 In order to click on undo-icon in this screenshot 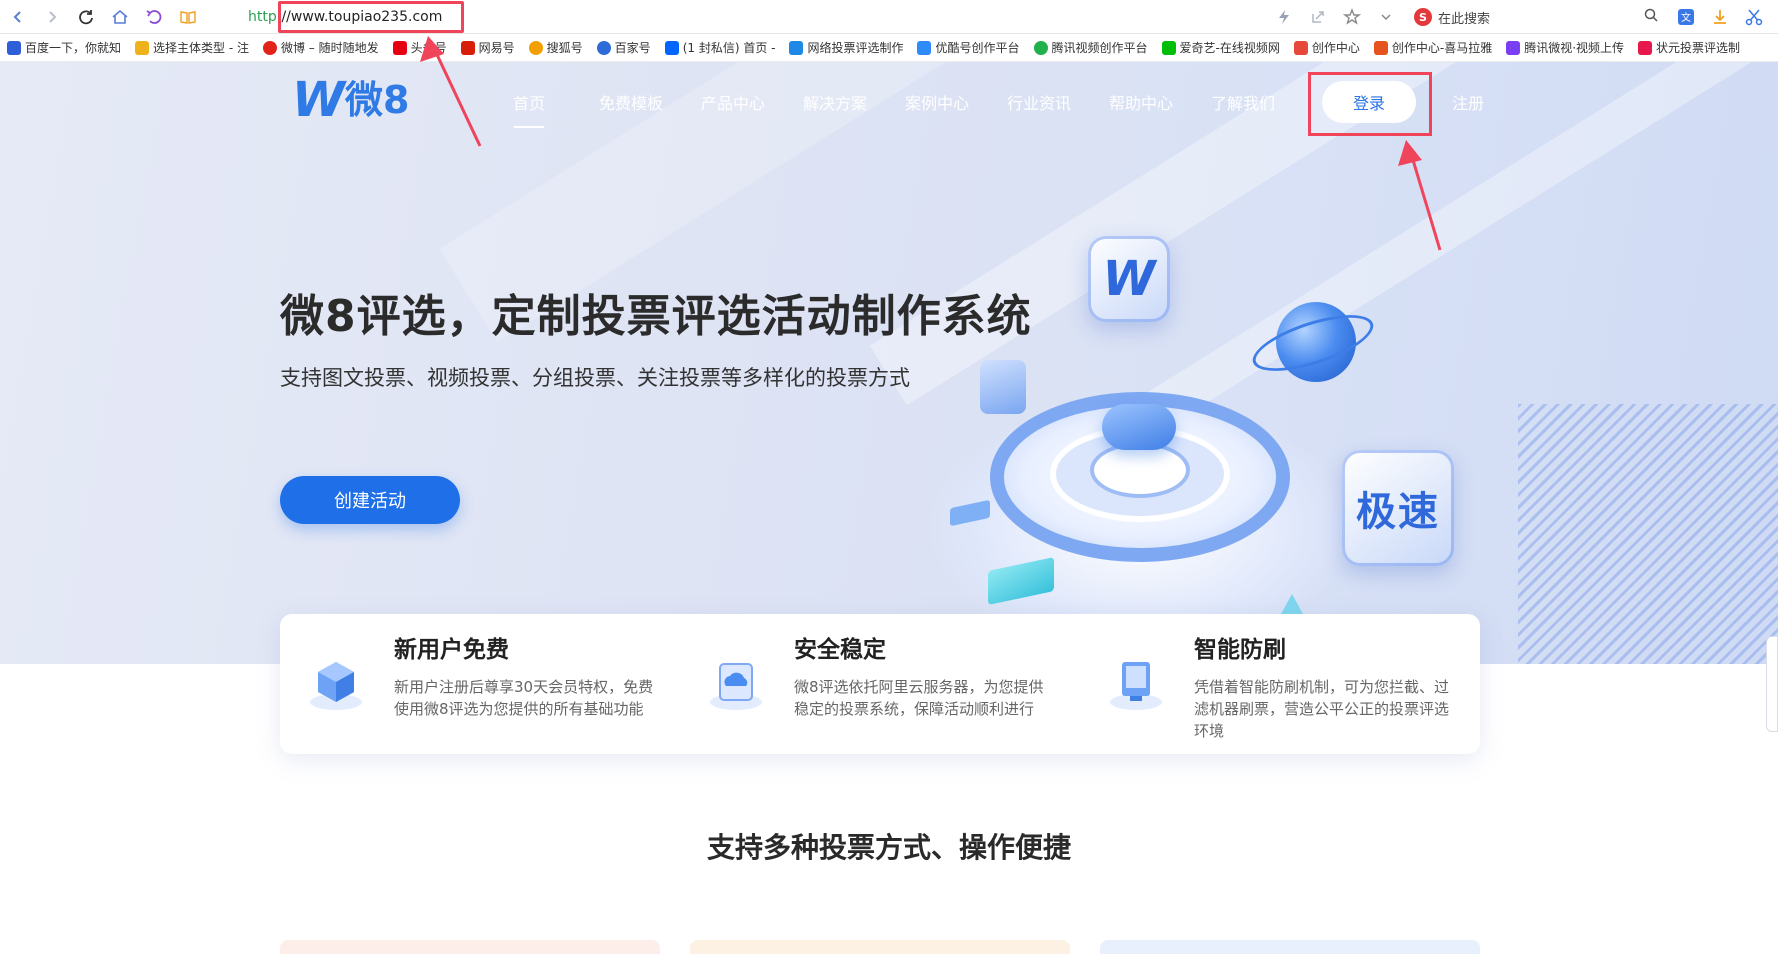, I will do `click(154, 17)`.